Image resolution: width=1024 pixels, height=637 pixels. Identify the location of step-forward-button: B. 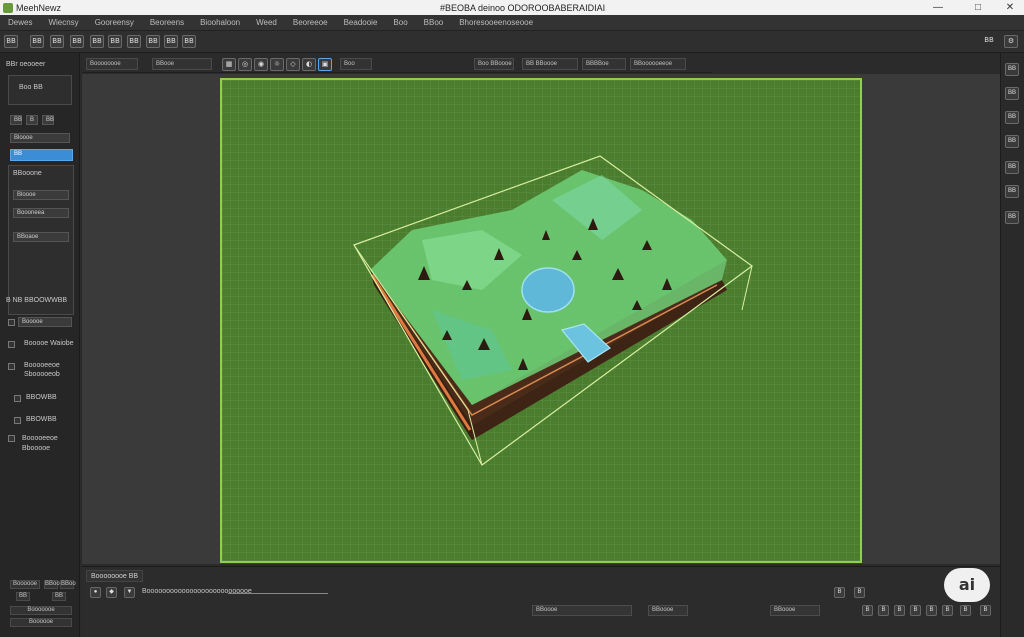
(915, 610).